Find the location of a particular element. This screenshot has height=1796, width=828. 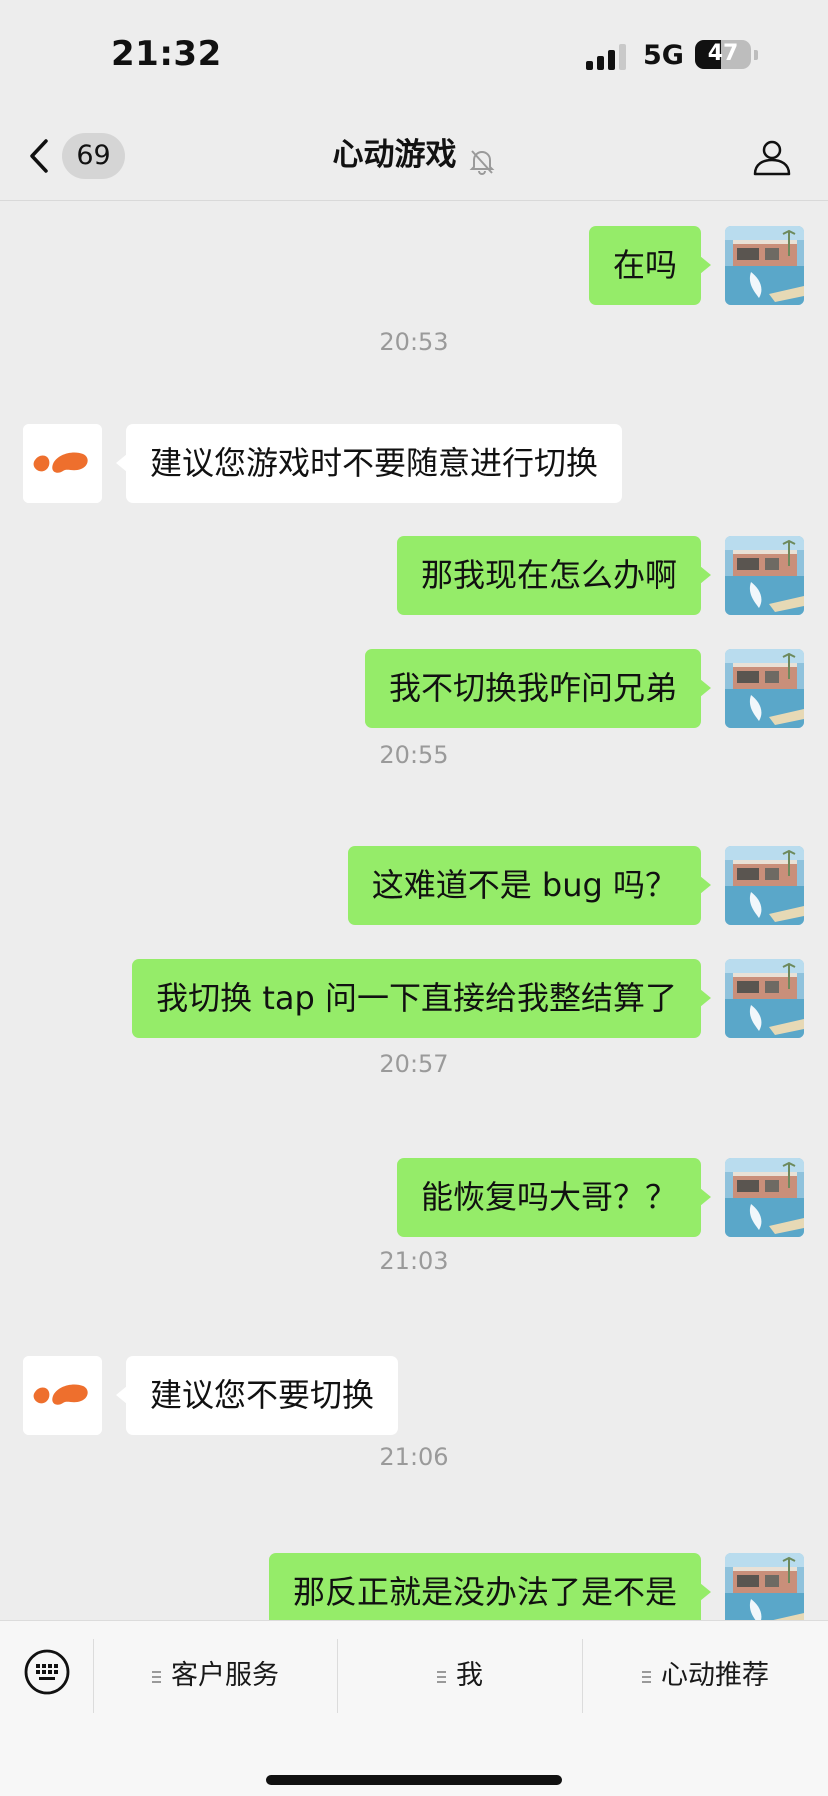

my-message-bubble: 那反正就是没办法了是不是 is located at coordinates (490, 1586).